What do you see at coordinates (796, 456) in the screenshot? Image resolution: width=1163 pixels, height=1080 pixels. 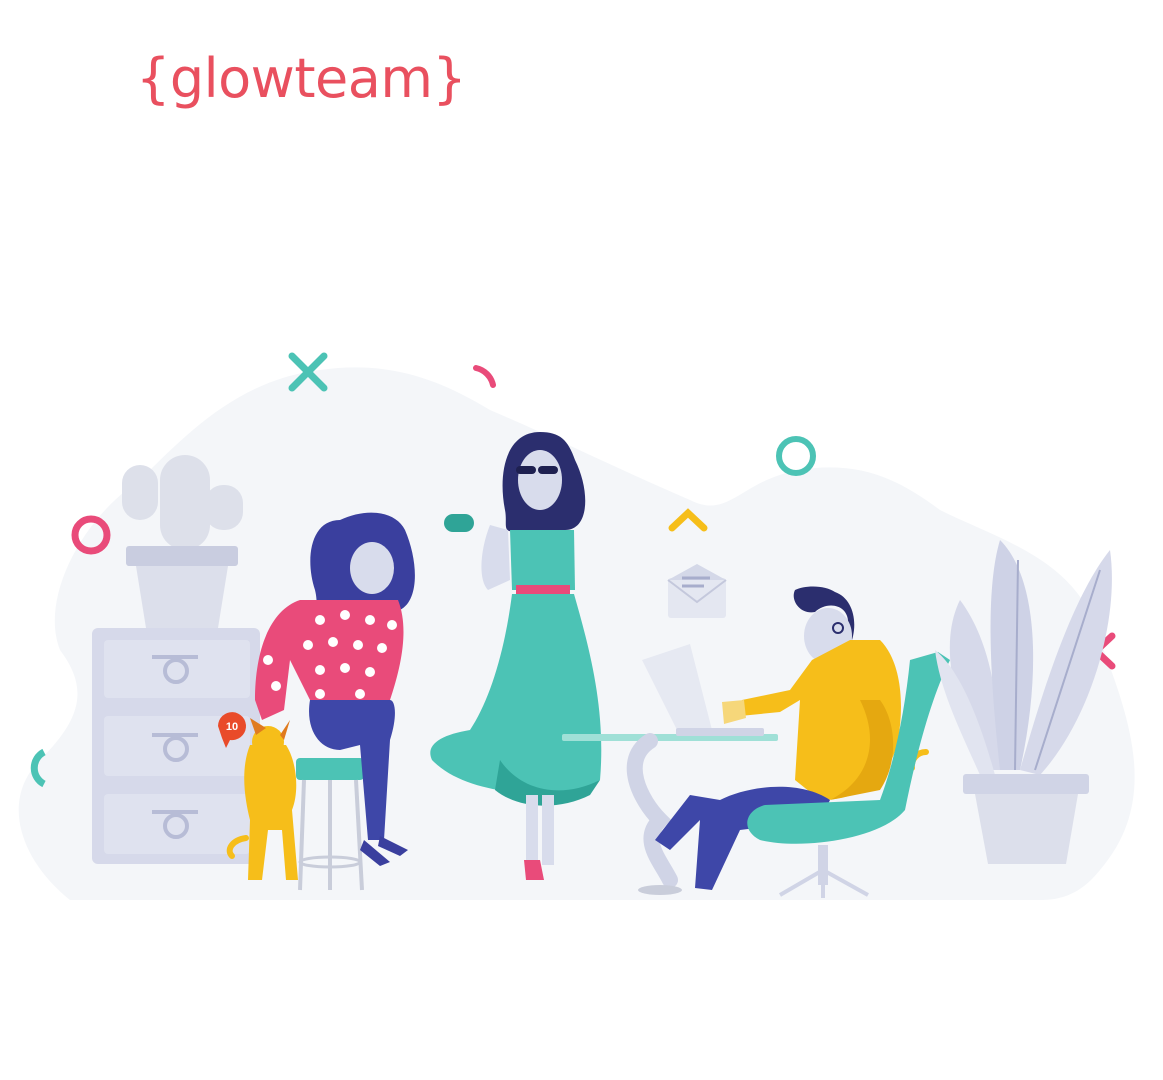 I see `teal-ring-icon` at bounding box center [796, 456].